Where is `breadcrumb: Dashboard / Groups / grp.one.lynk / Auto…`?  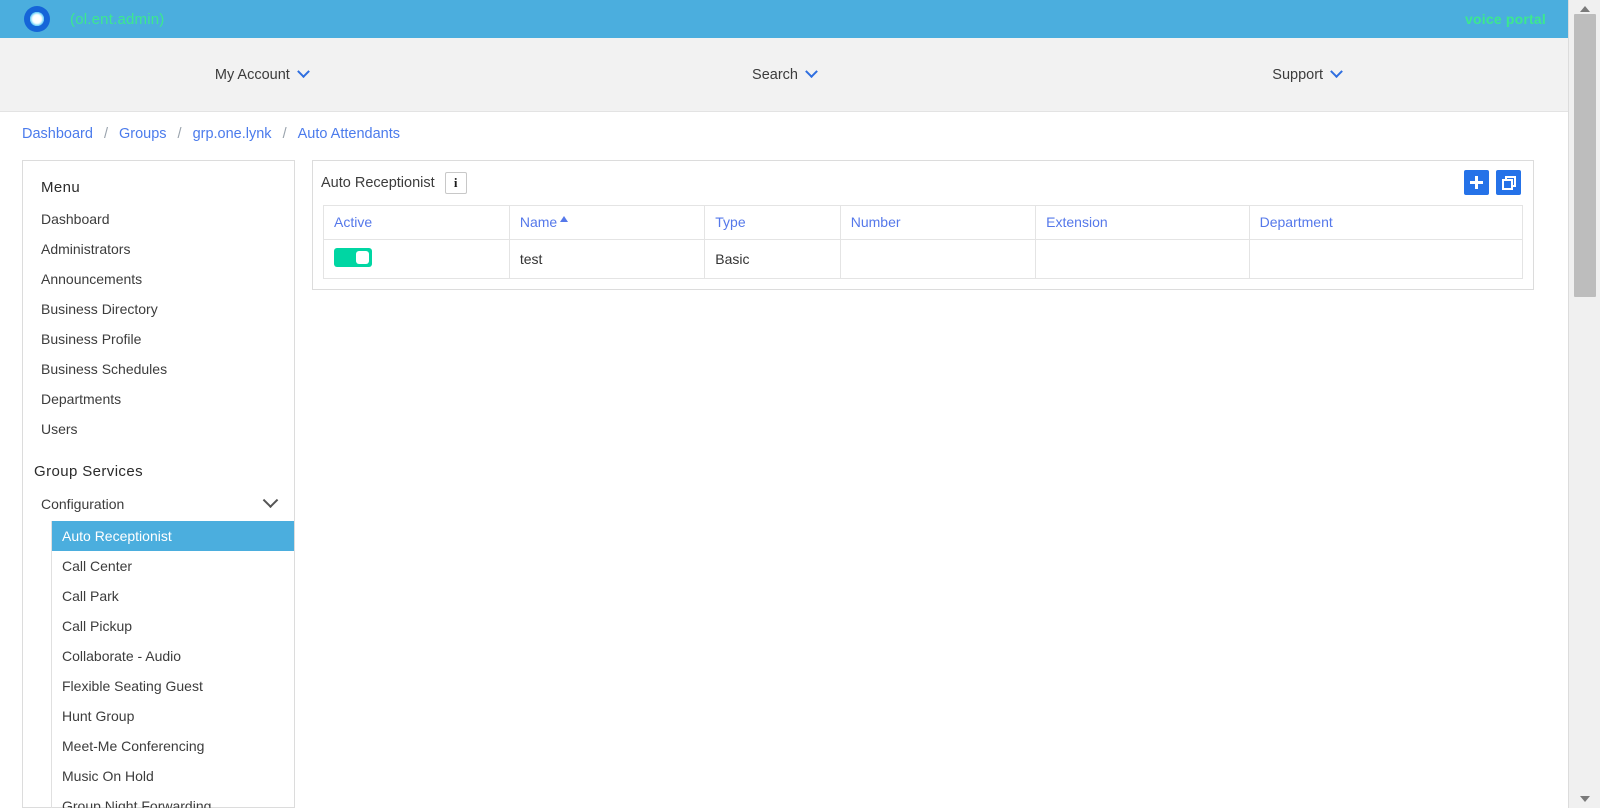
breadcrumb: Dashboard / Groups / grp.one.lynk / Auto… is located at coordinates (211, 134).